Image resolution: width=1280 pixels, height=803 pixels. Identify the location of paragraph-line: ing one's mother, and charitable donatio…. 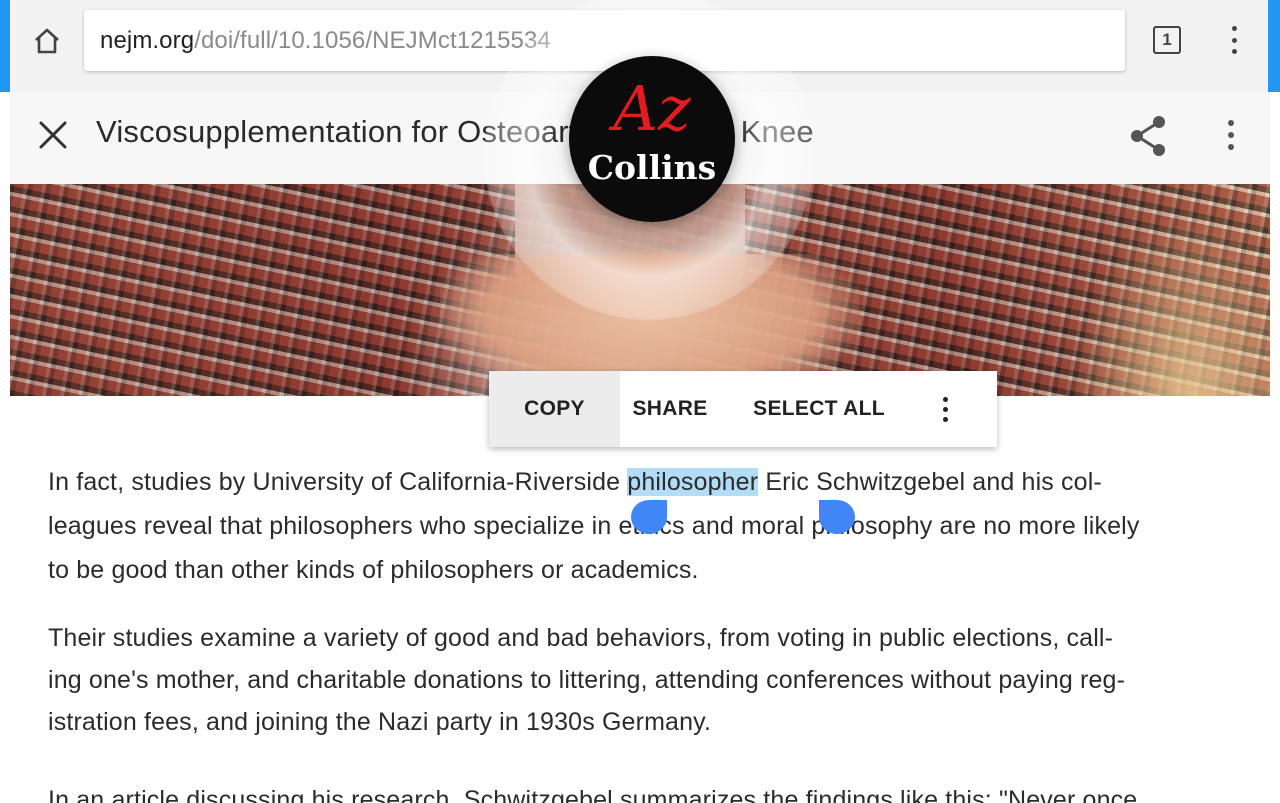
(587, 680).